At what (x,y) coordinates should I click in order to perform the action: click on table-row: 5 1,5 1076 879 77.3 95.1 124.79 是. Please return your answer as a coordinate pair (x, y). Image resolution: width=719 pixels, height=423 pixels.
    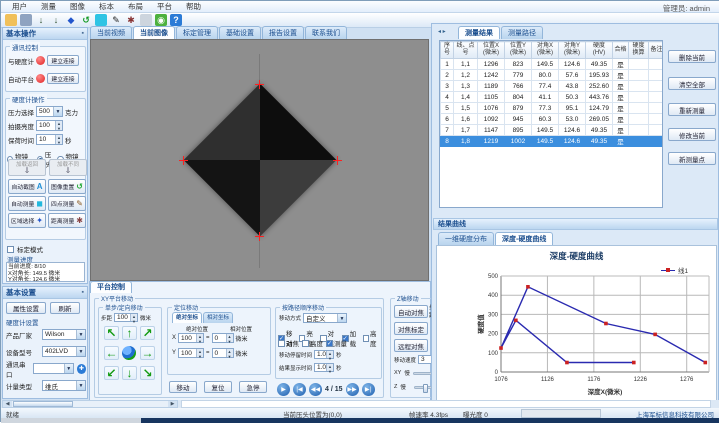
    Looking at the image, I should click on (551, 108).